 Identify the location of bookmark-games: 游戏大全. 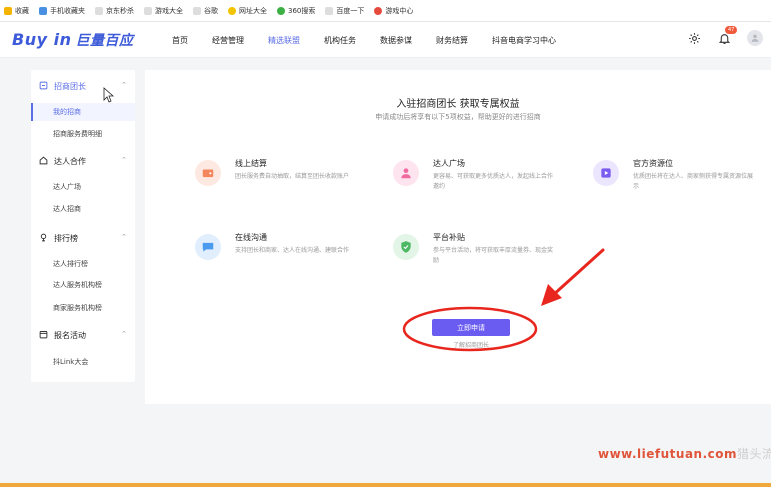
(163, 11).